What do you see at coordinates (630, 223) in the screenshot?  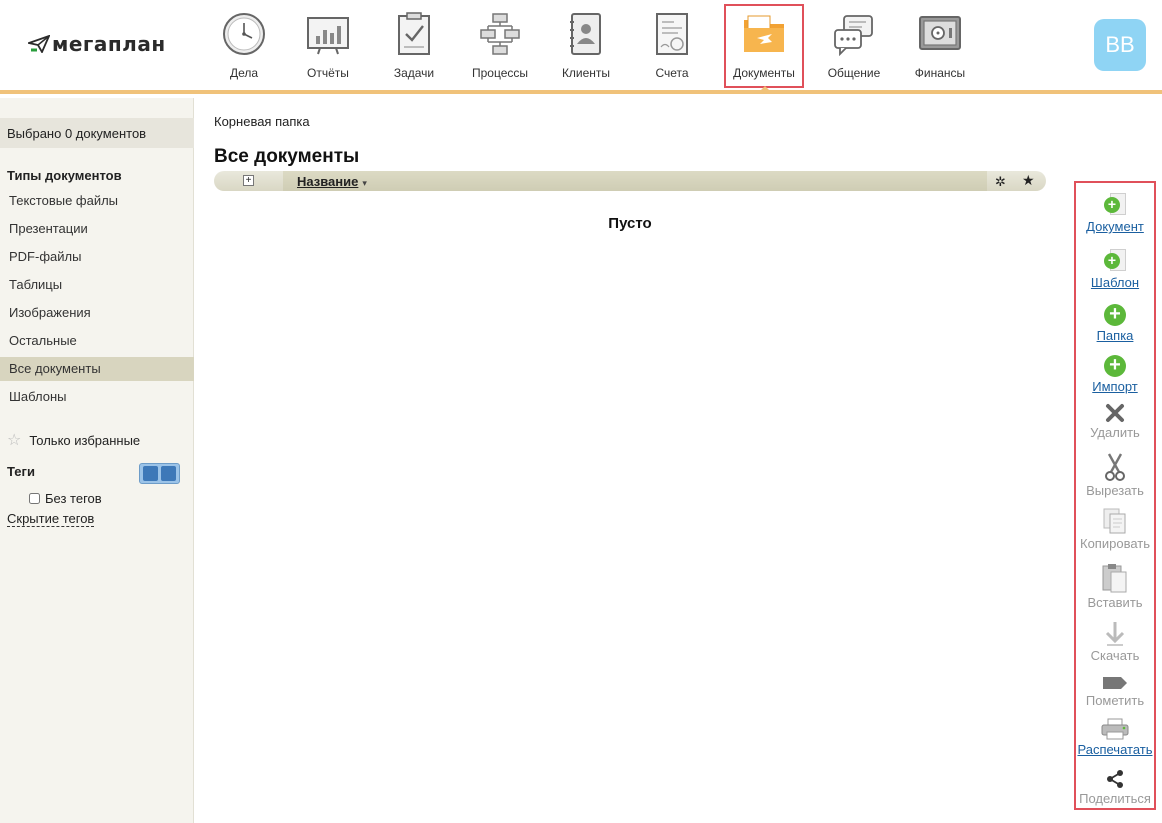 I see `empty-state-text: Пусто` at bounding box center [630, 223].